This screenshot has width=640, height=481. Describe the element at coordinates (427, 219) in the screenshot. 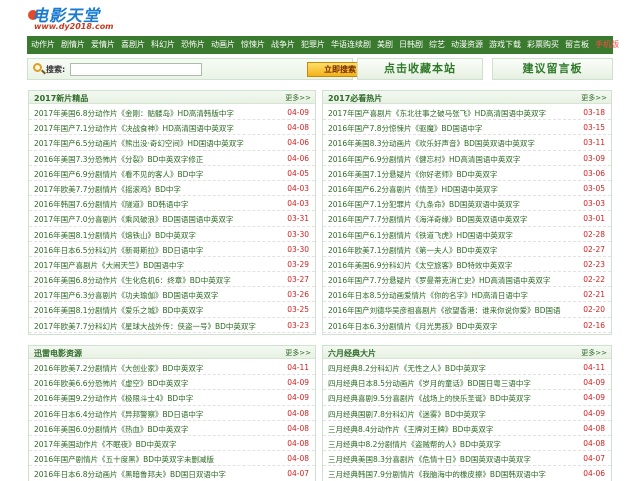

I see `movie-link: 2016年国产7.7分剧情片《海洋奇缘》BD国英双语中英双字` at that location.